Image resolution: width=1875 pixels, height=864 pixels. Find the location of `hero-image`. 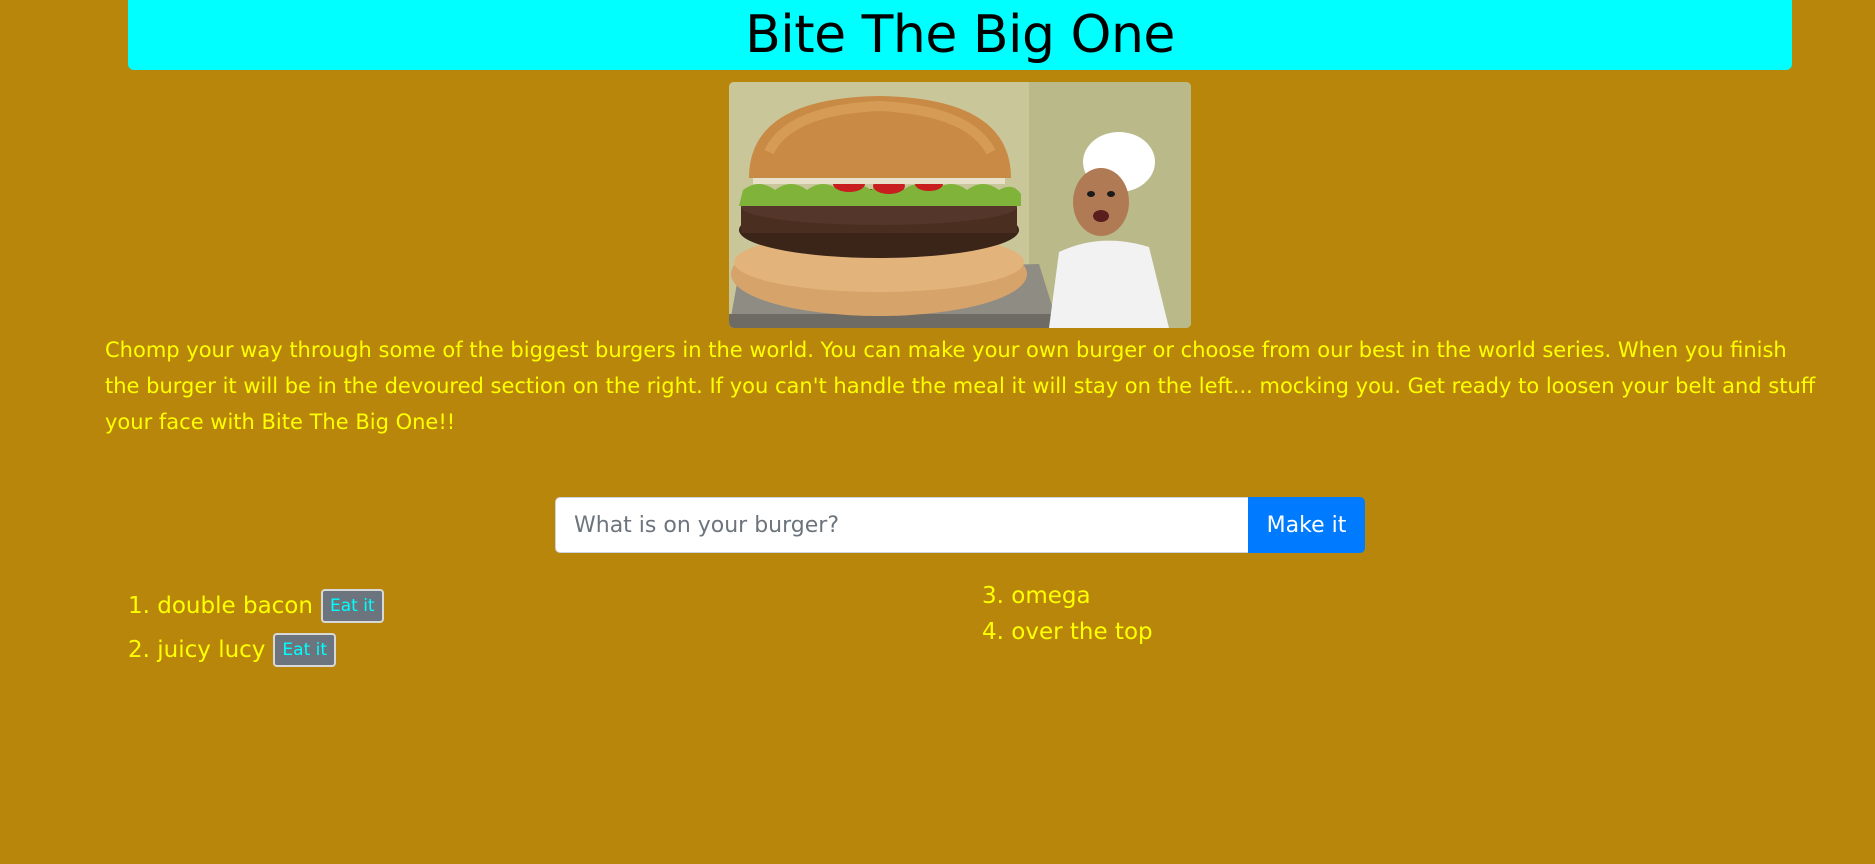

hero-image is located at coordinates (960, 205).